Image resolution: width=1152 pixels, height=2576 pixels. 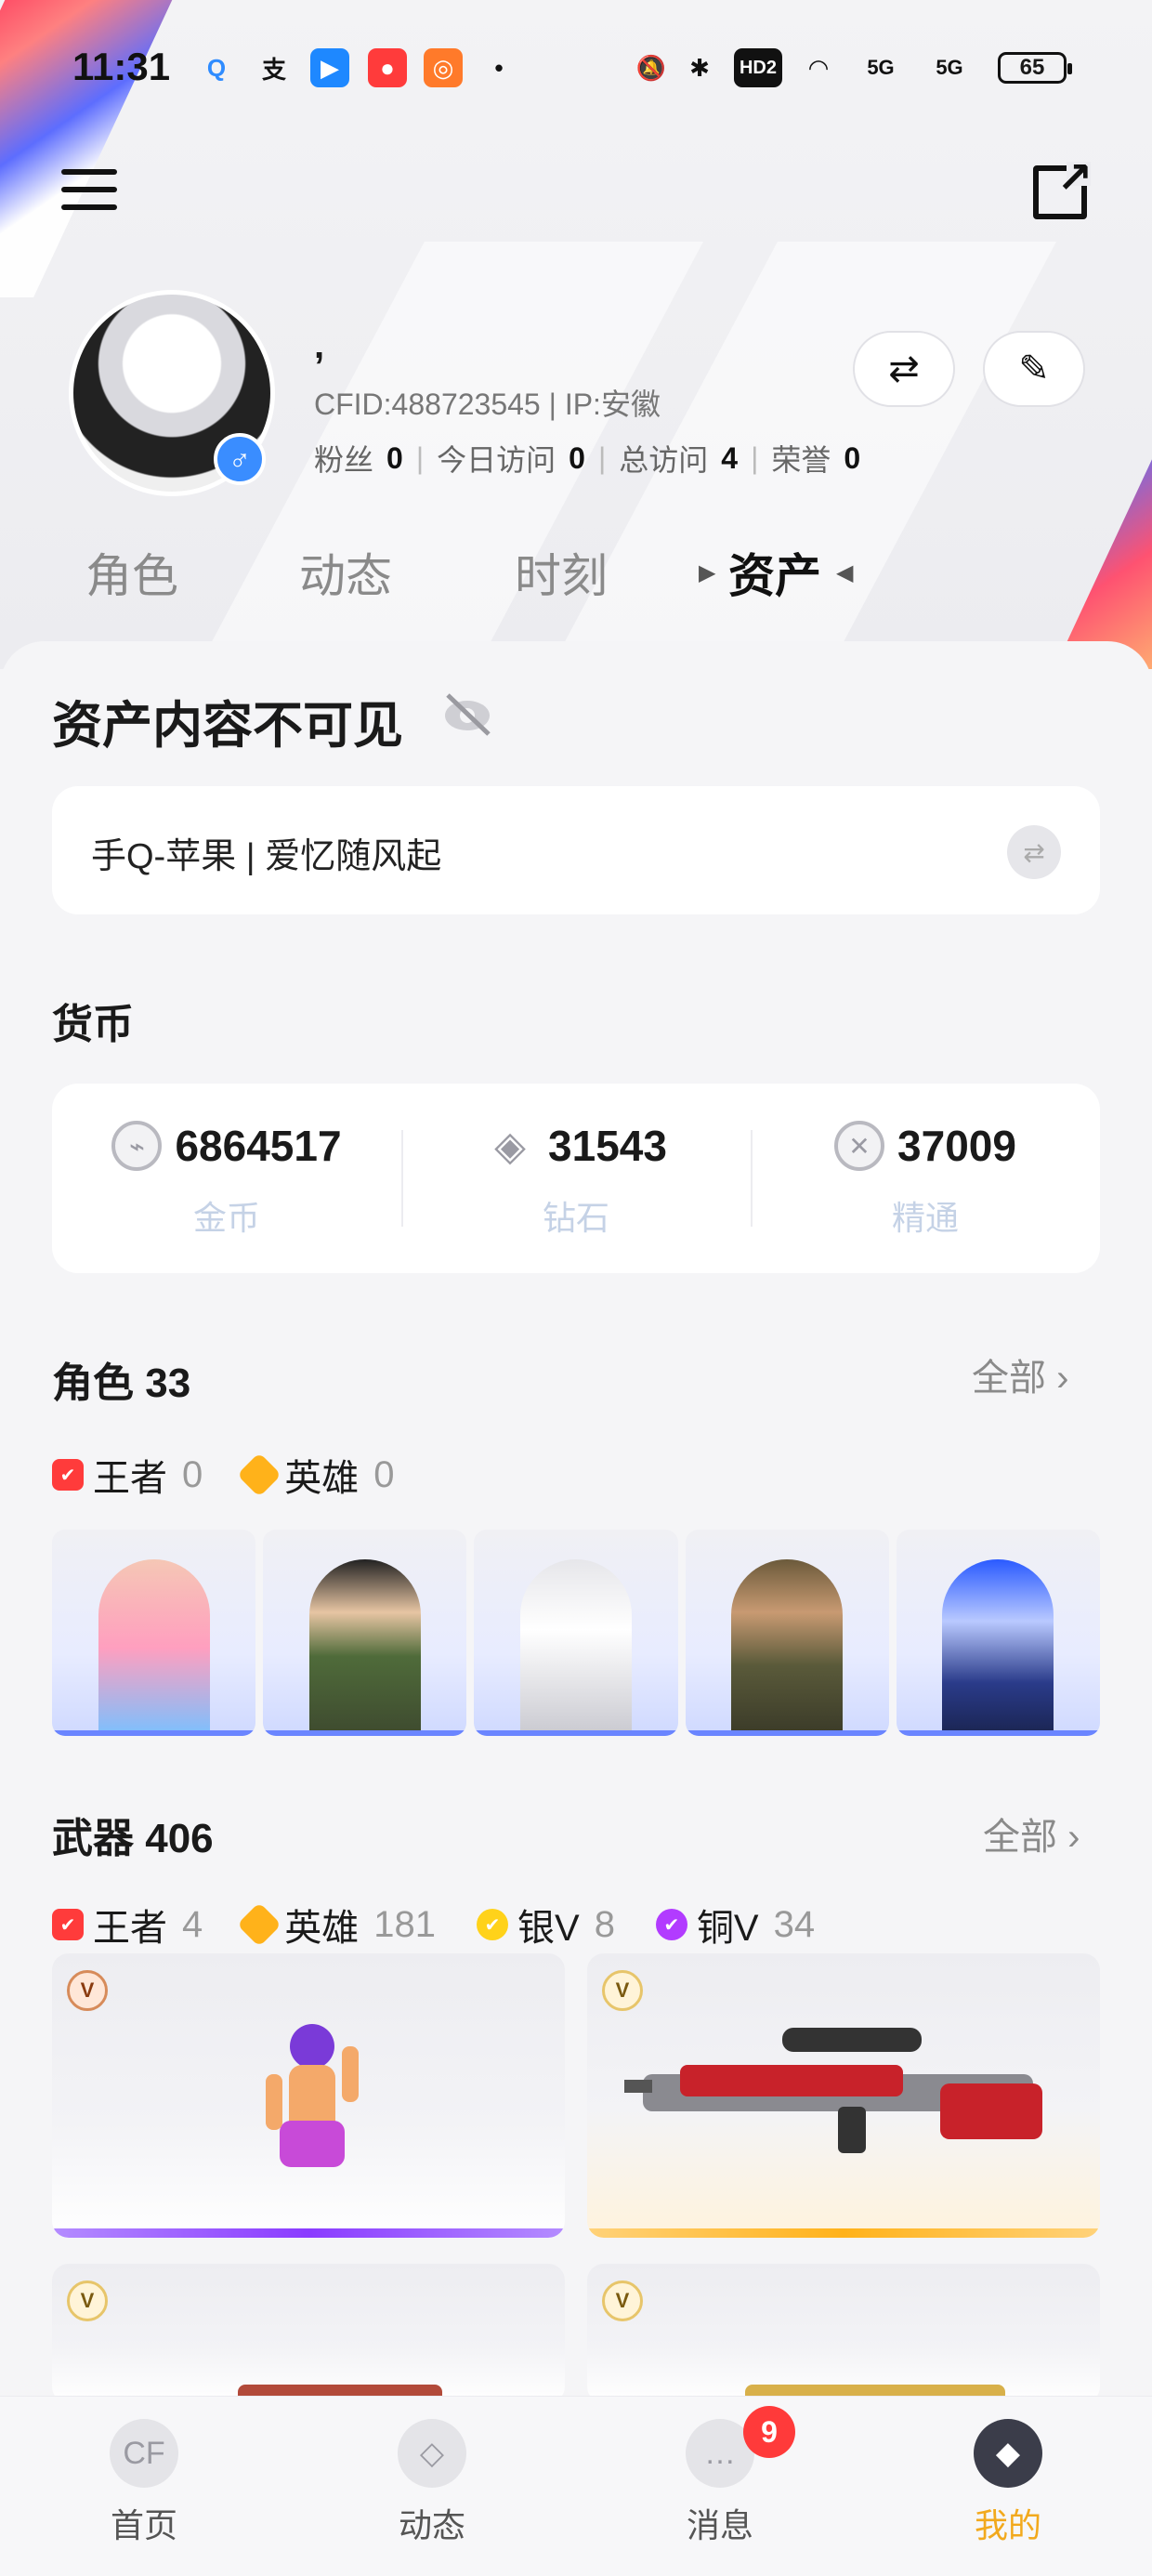 I want to click on rarity-label: 银V, so click(x=548, y=1928).